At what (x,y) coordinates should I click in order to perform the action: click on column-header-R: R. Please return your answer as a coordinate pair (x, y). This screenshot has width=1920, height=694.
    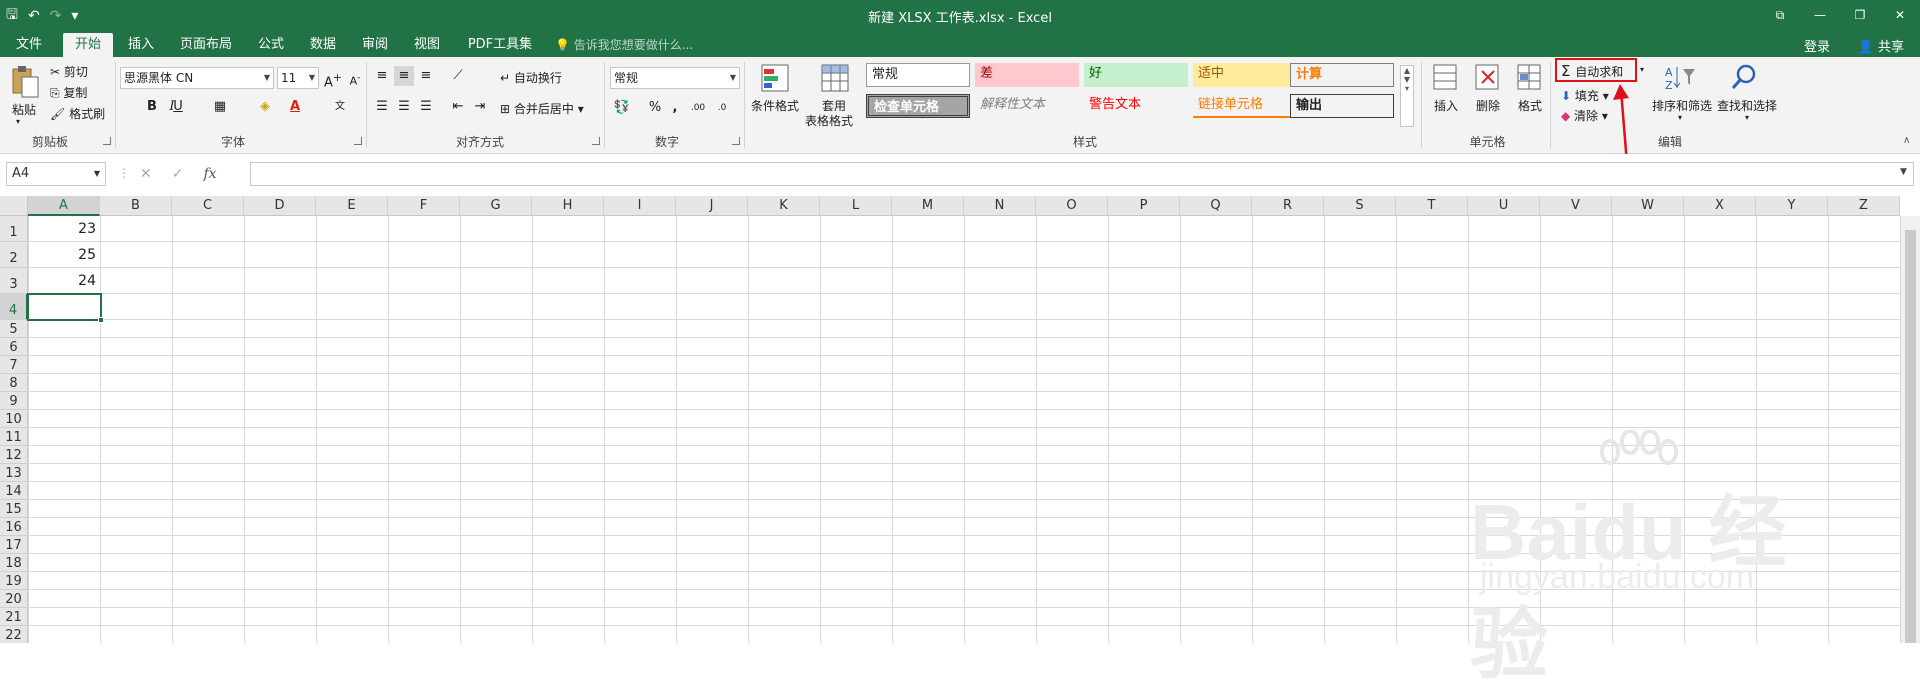
    Looking at the image, I should click on (1288, 206).